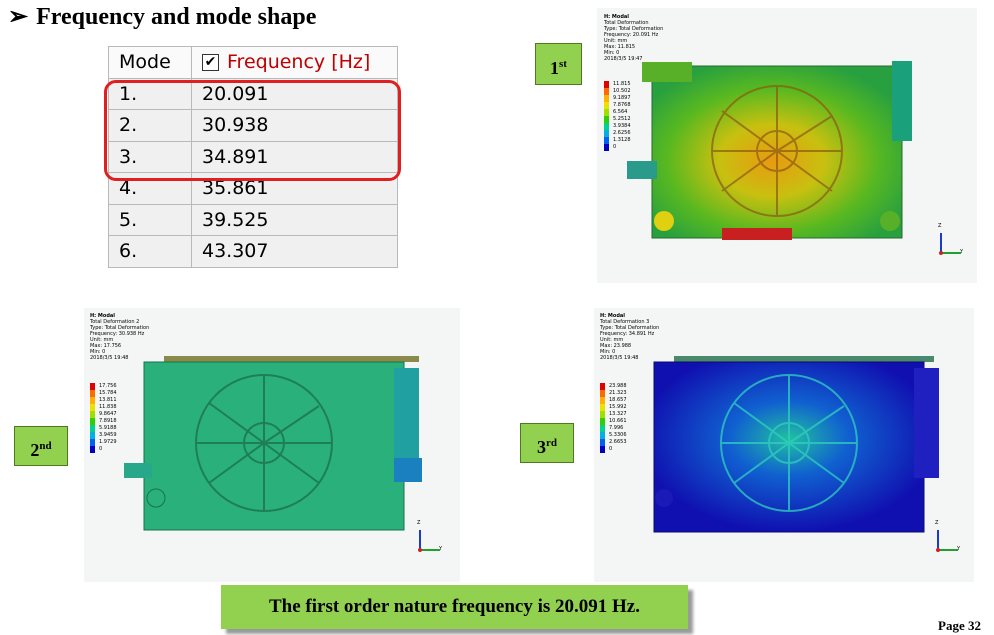 This screenshot has height=635, width=994. What do you see at coordinates (563, 64) in the screenshot?
I see `badge-suffix: st` at bounding box center [563, 64].